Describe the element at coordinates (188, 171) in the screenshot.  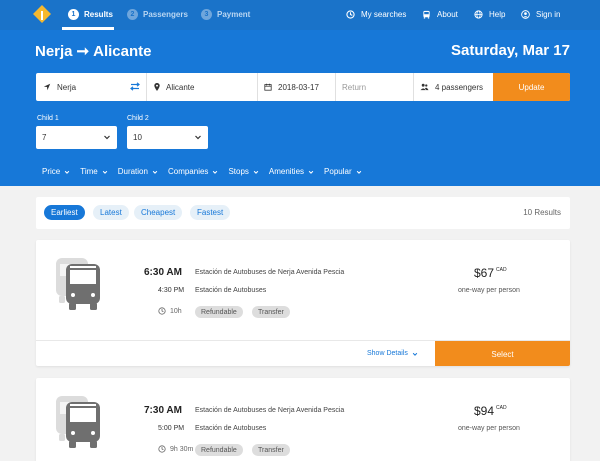
I see `filter-label: Companies` at that location.